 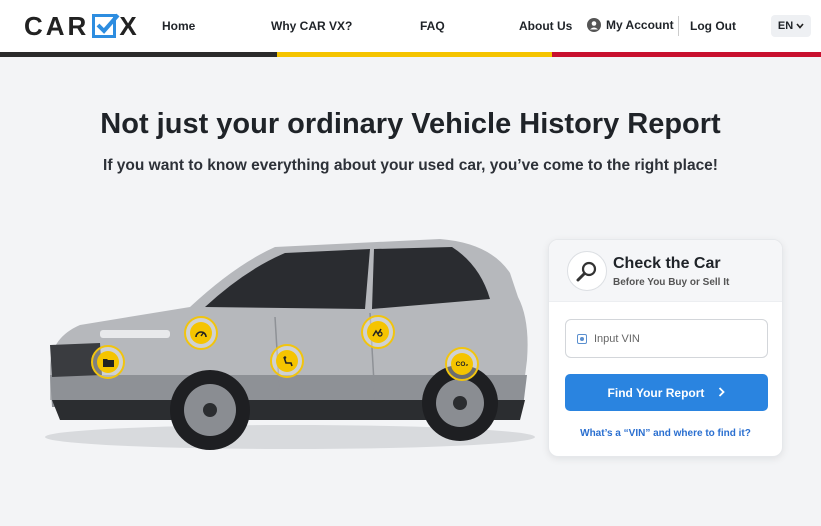 I want to click on nav-faq: FAQ, so click(x=432, y=26).